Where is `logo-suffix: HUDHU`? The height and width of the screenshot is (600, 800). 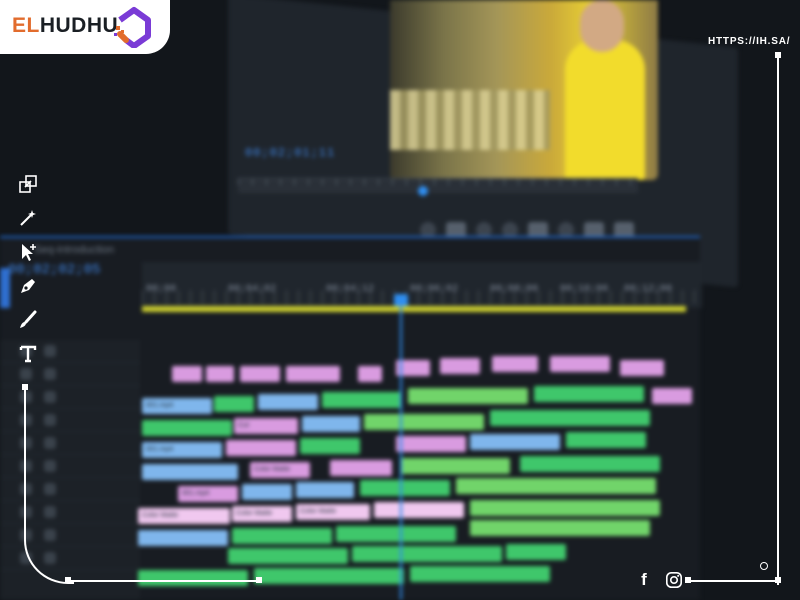 logo-suffix: HUDHU is located at coordinates (79, 25).